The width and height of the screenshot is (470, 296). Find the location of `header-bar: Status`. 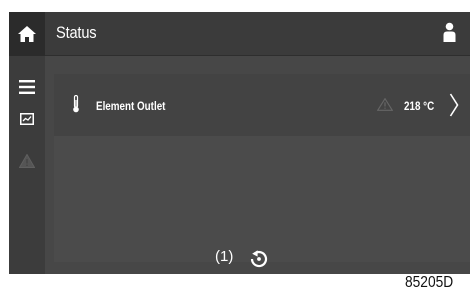

header-bar: Status is located at coordinates (257, 34).